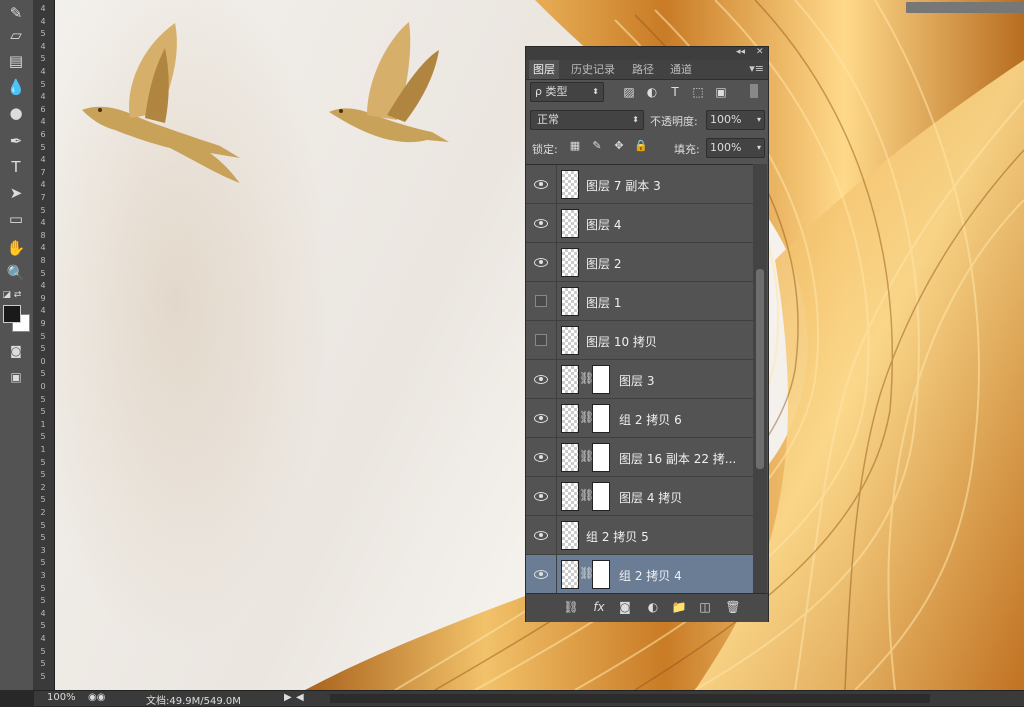 This screenshot has height=707, width=1024. Describe the element at coordinates (681, 69) in the screenshot. I see `tab-channels: 通道` at that location.